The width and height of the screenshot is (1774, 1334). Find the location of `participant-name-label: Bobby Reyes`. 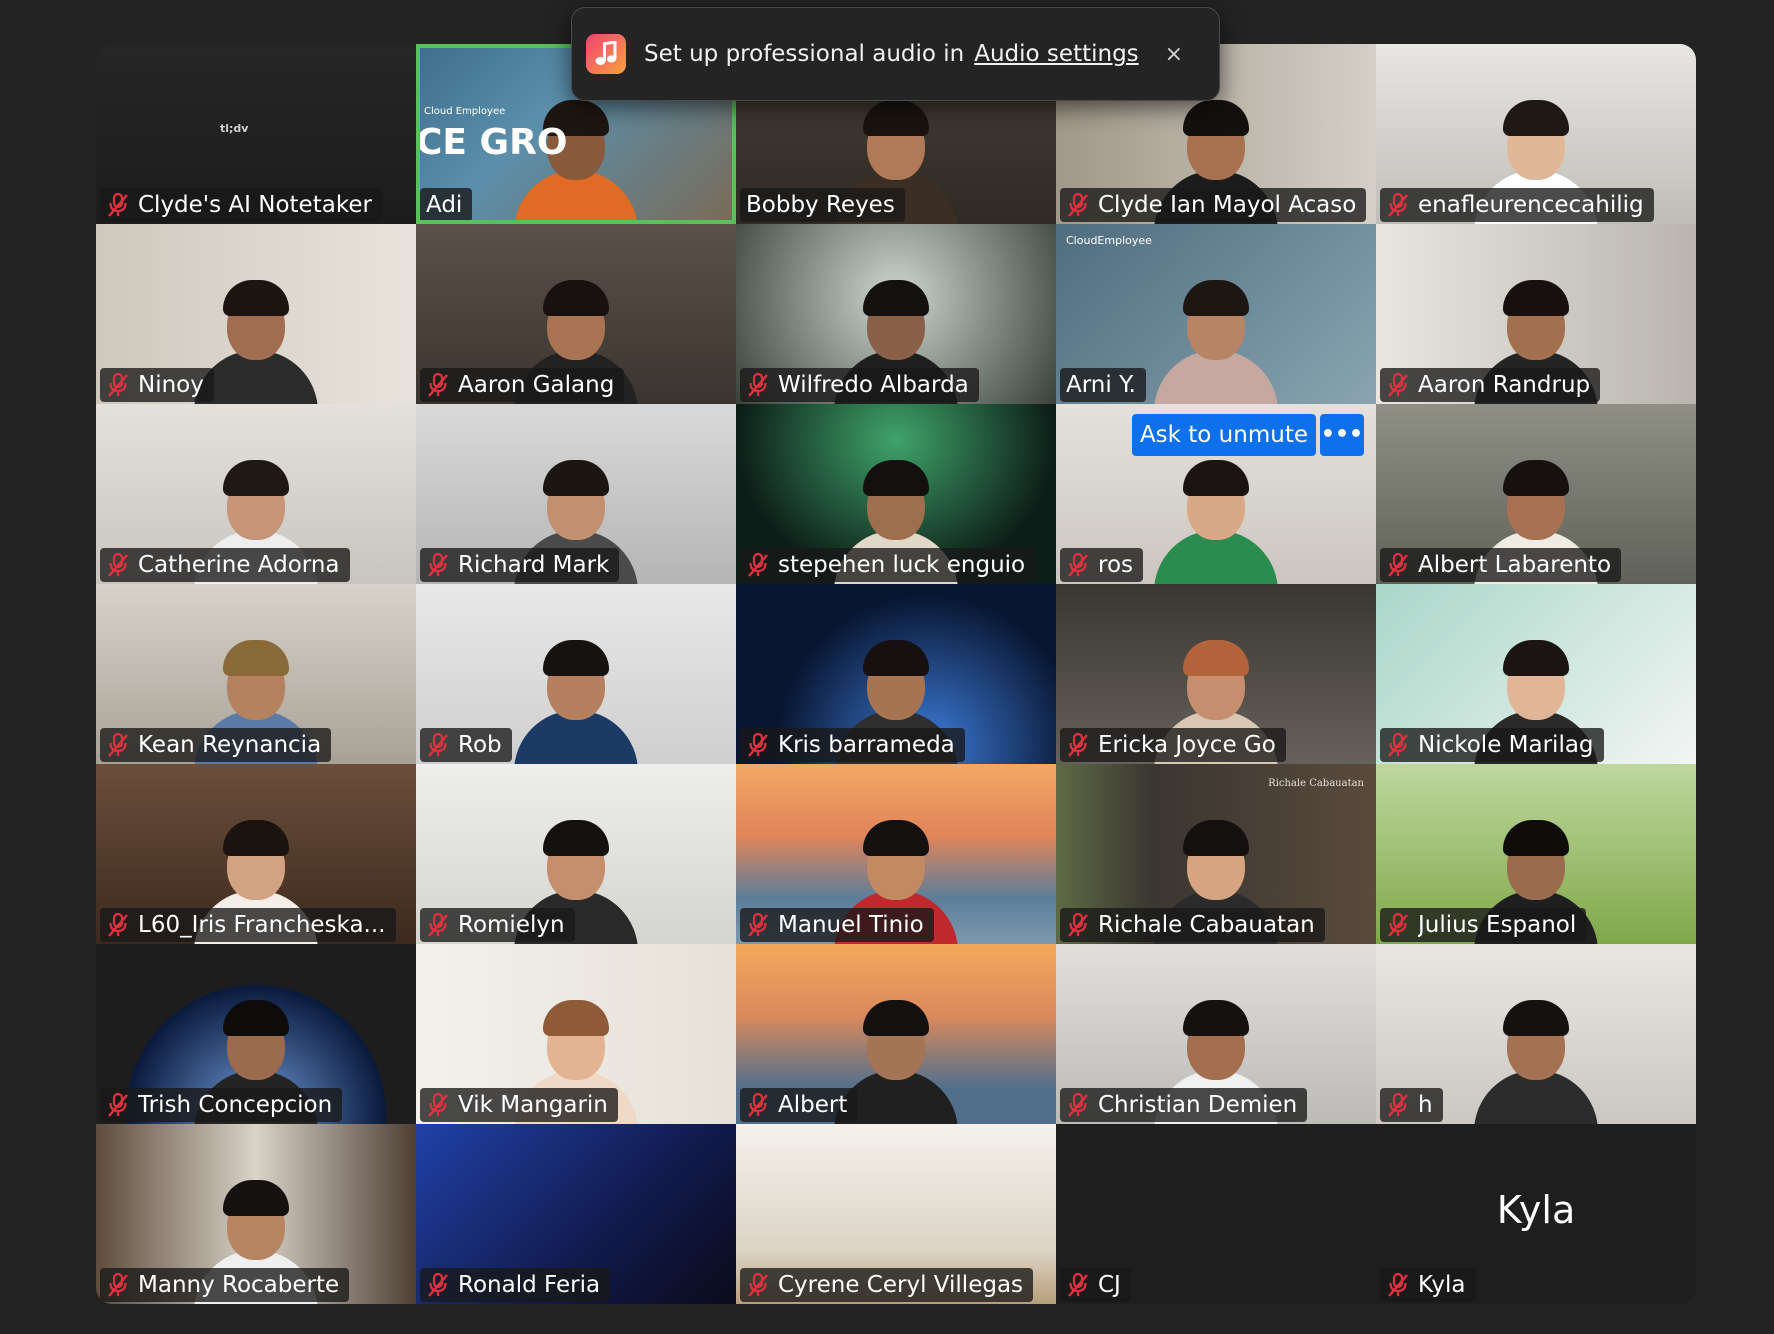

participant-name-label: Bobby Reyes is located at coordinates (822, 205).